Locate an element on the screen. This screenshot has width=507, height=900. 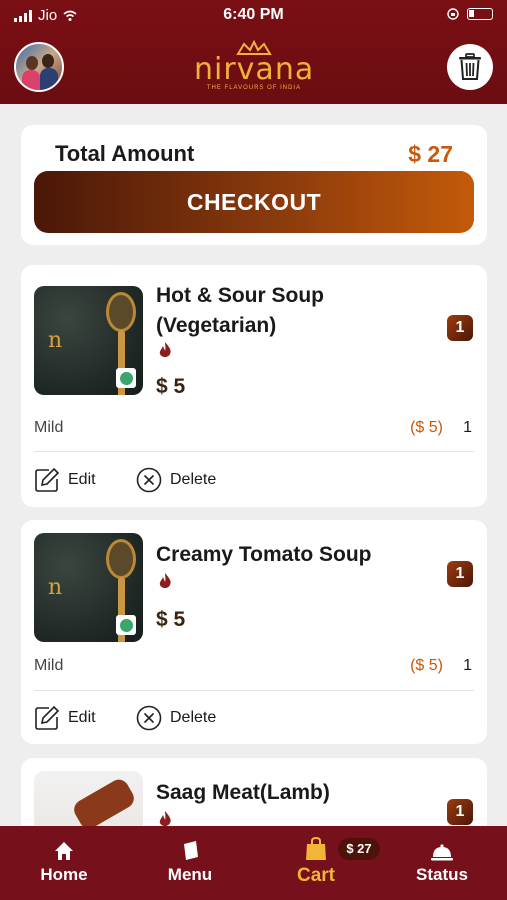
total-label: Total Amount is located at coordinates (125, 153).